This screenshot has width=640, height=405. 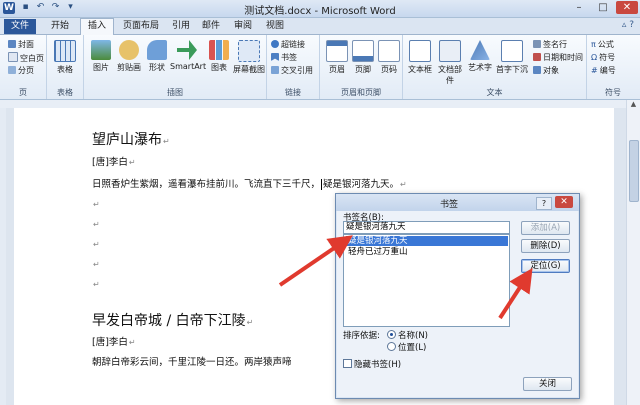 What do you see at coordinates (512, 51) in the screenshot?
I see `drop-cap-icon` at bounding box center [512, 51].